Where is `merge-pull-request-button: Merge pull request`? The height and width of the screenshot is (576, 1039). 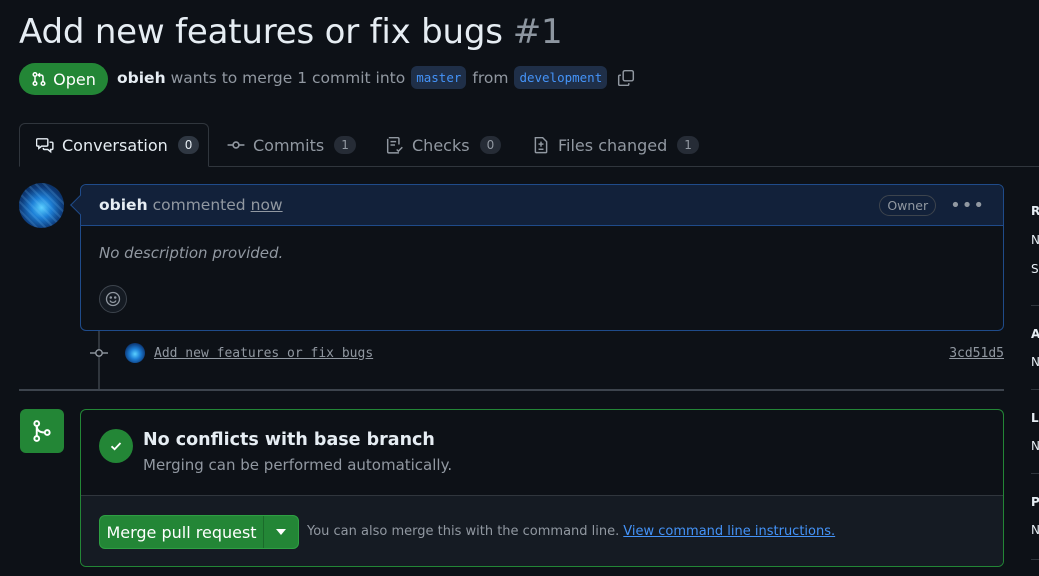
merge-pull-request-button: Merge pull request is located at coordinates (182, 532).